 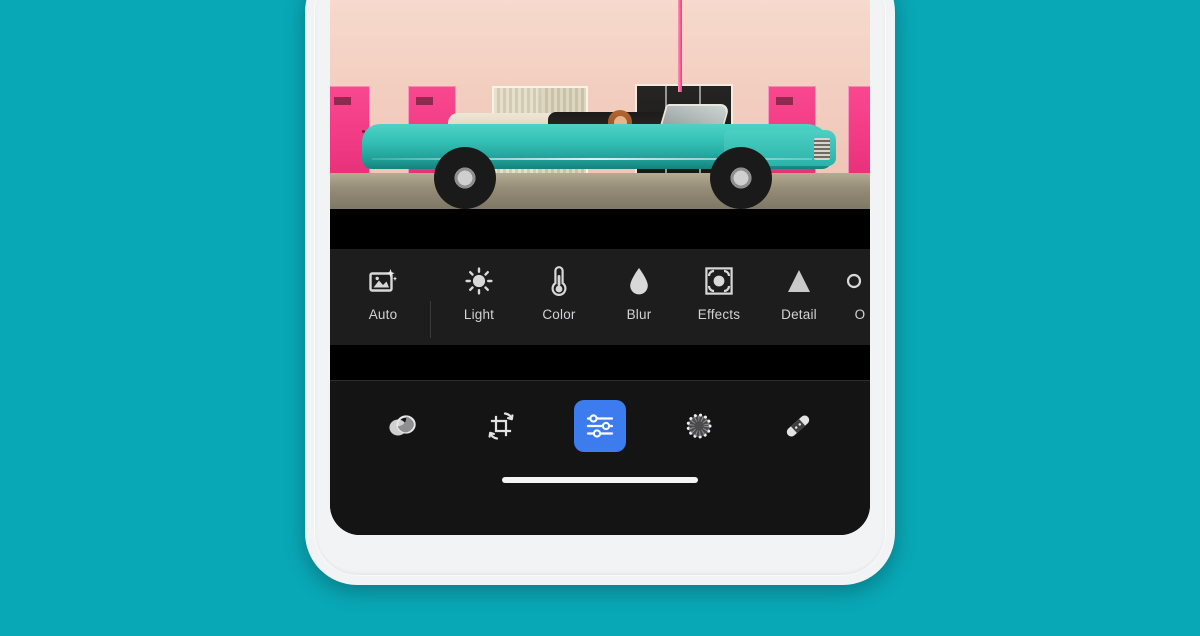 I want to click on adjust-item-label: Auto, so click(x=383, y=314).